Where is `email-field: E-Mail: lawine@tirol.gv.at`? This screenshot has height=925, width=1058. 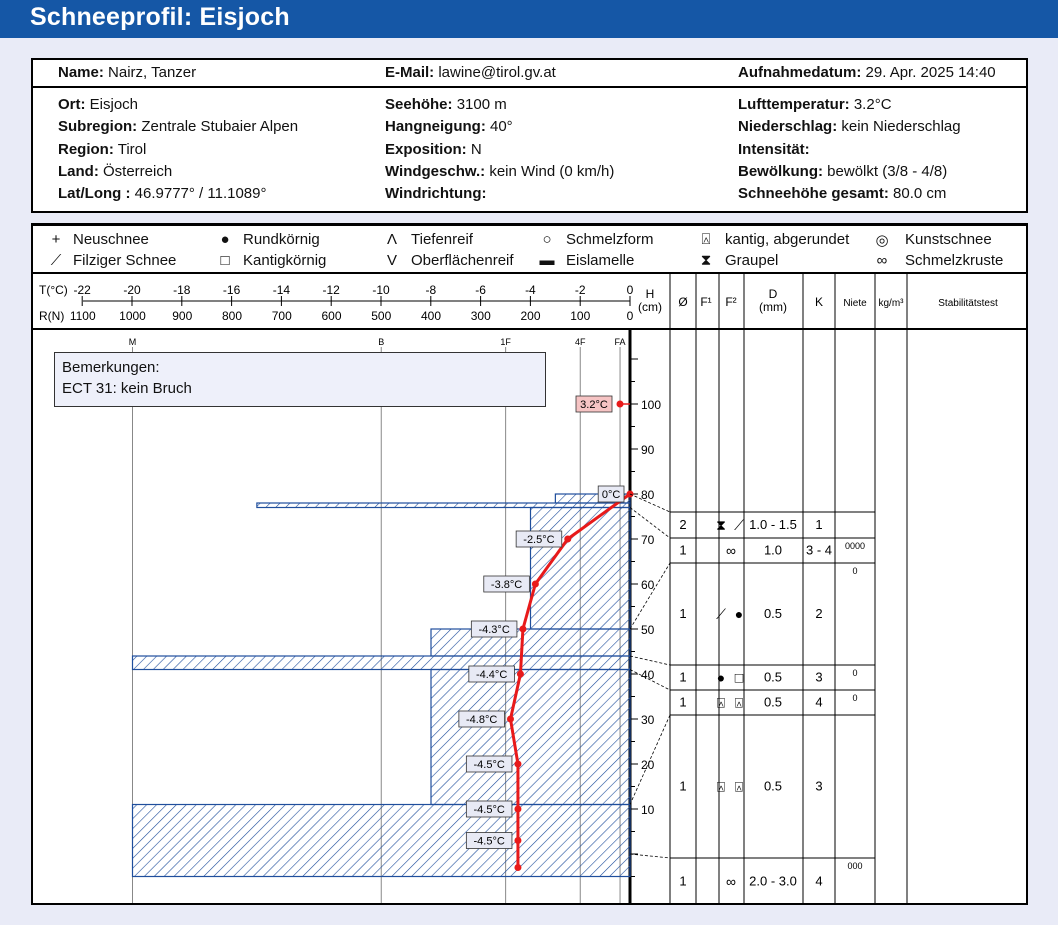
email-field: E-Mail: lawine@tirol.gv.at is located at coordinates (470, 72).